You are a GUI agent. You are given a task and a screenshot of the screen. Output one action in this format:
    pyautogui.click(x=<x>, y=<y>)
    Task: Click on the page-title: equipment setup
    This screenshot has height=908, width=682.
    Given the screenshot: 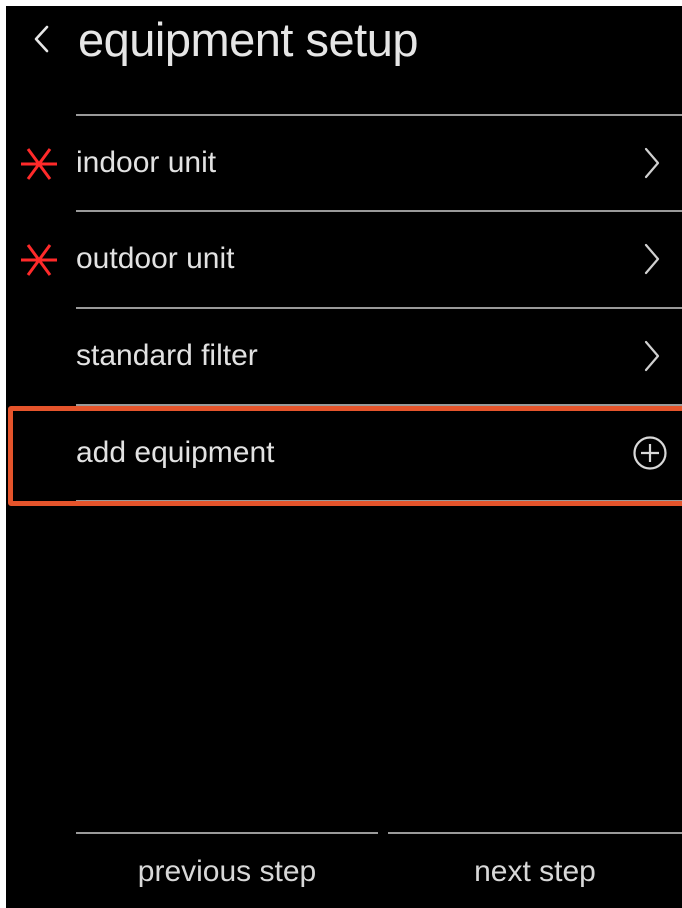 What is the action you would take?
    pyautogui.click(x=248, y=39)
    